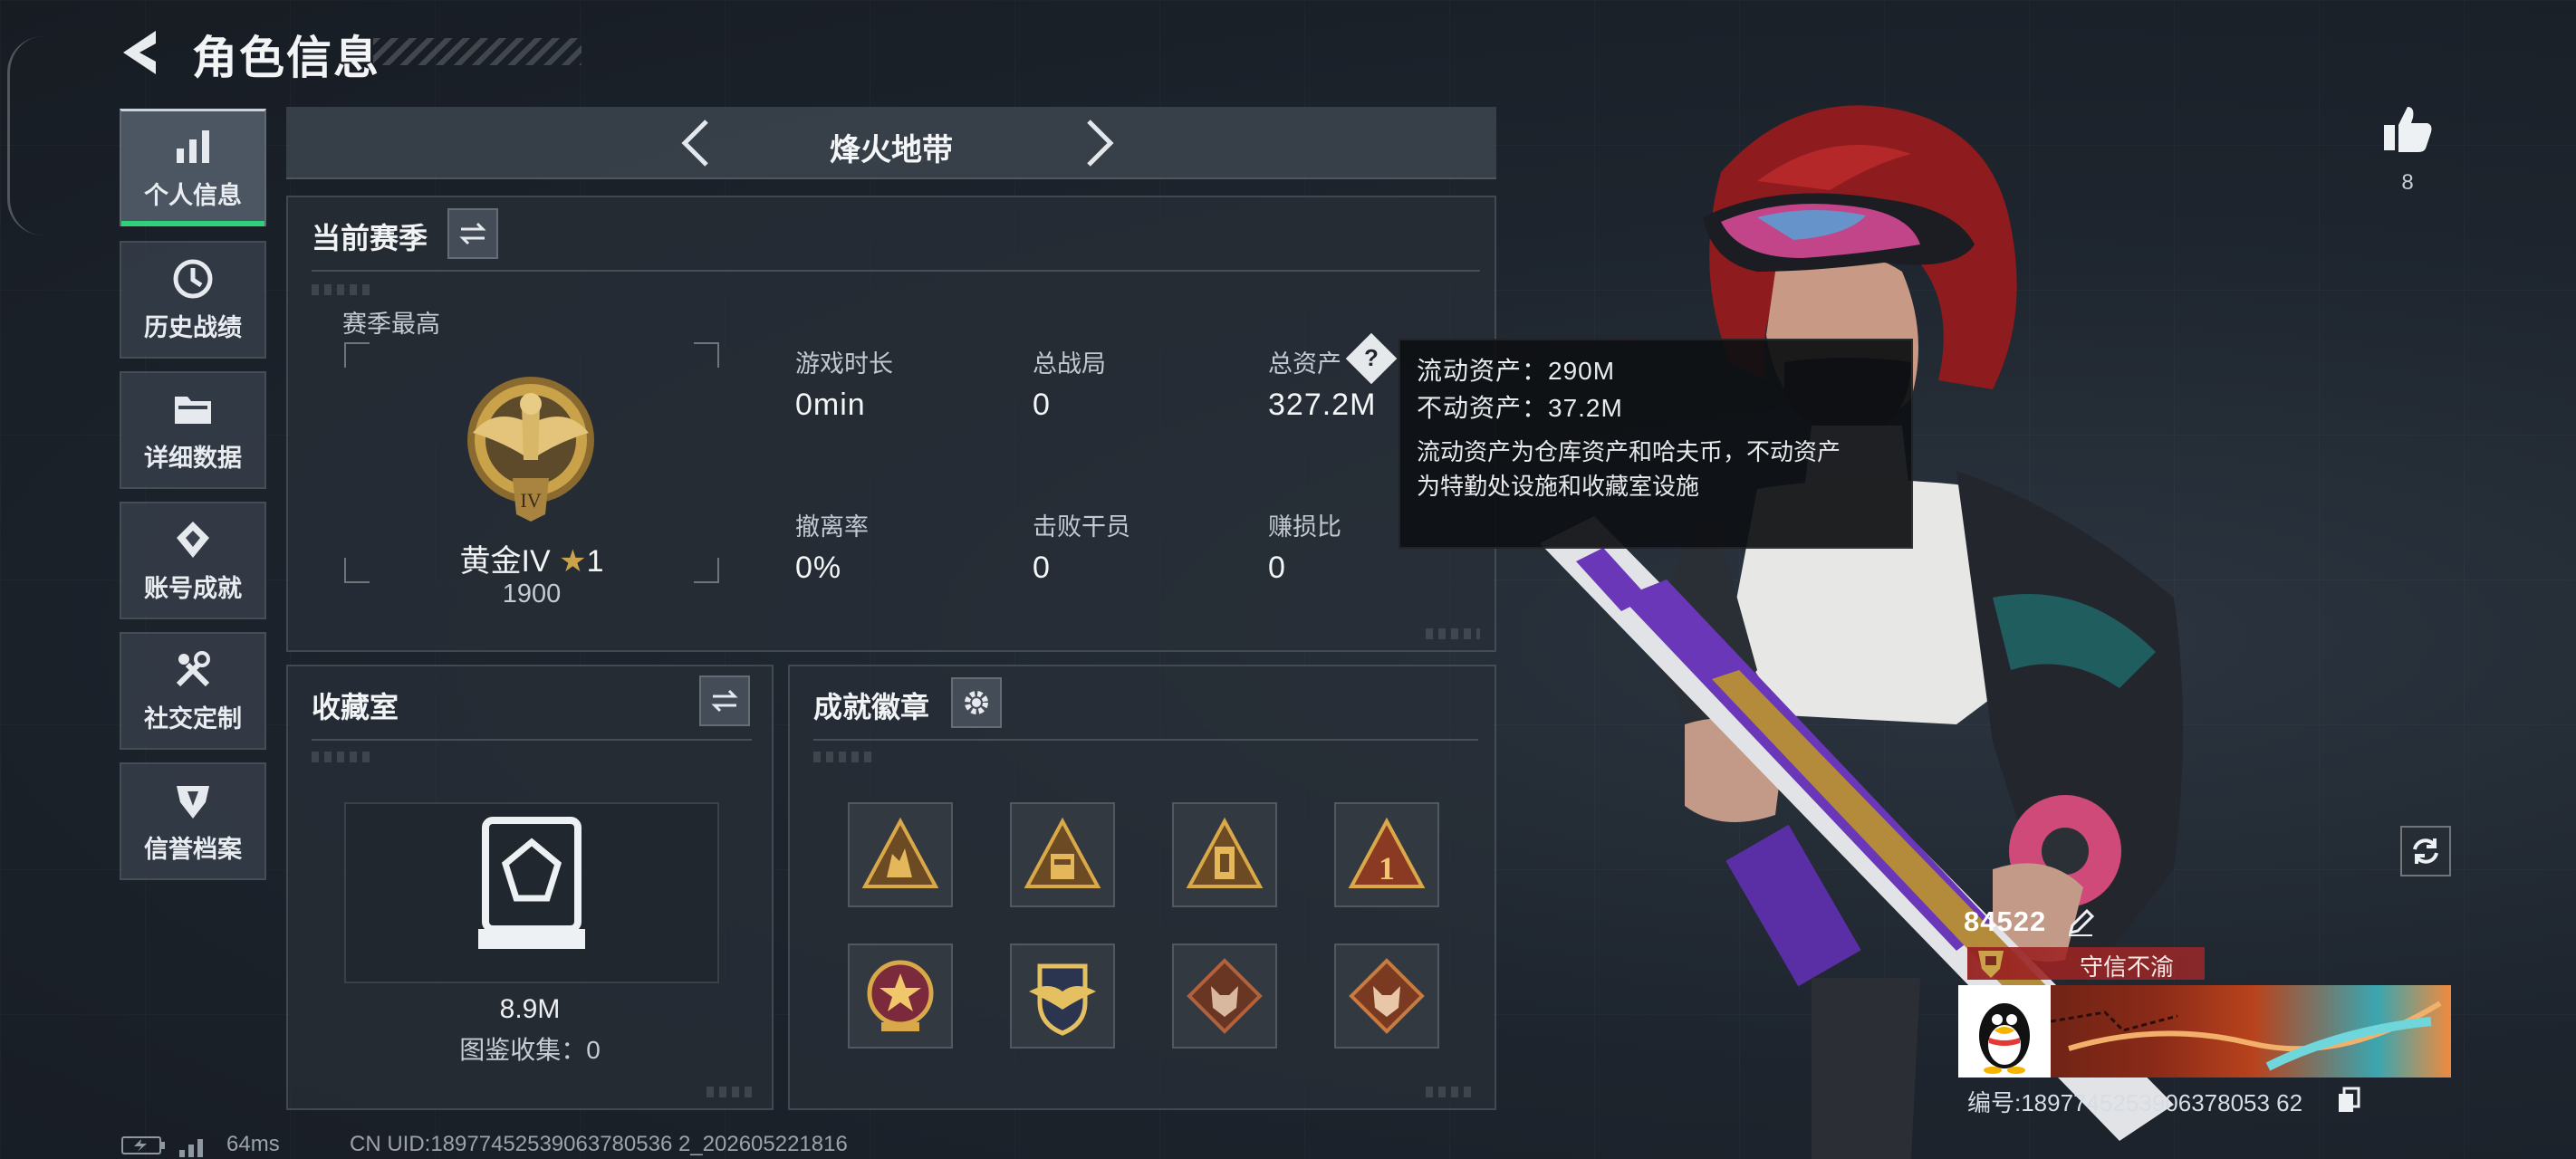  Describe the element at coordinates (1629, 452) in the screenshot. I see `tooltip-line: 流动资产为仓库资产和哈夫币，不动资产` at that location.